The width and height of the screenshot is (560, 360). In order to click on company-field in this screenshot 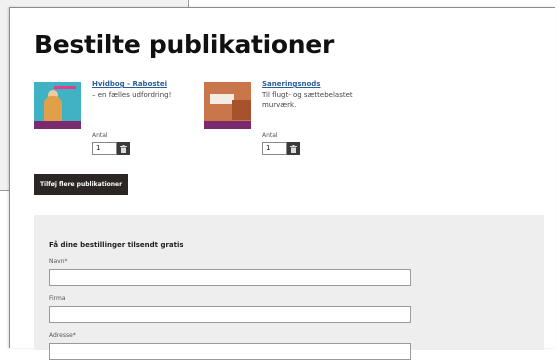, I will do `click(230, 314)`.